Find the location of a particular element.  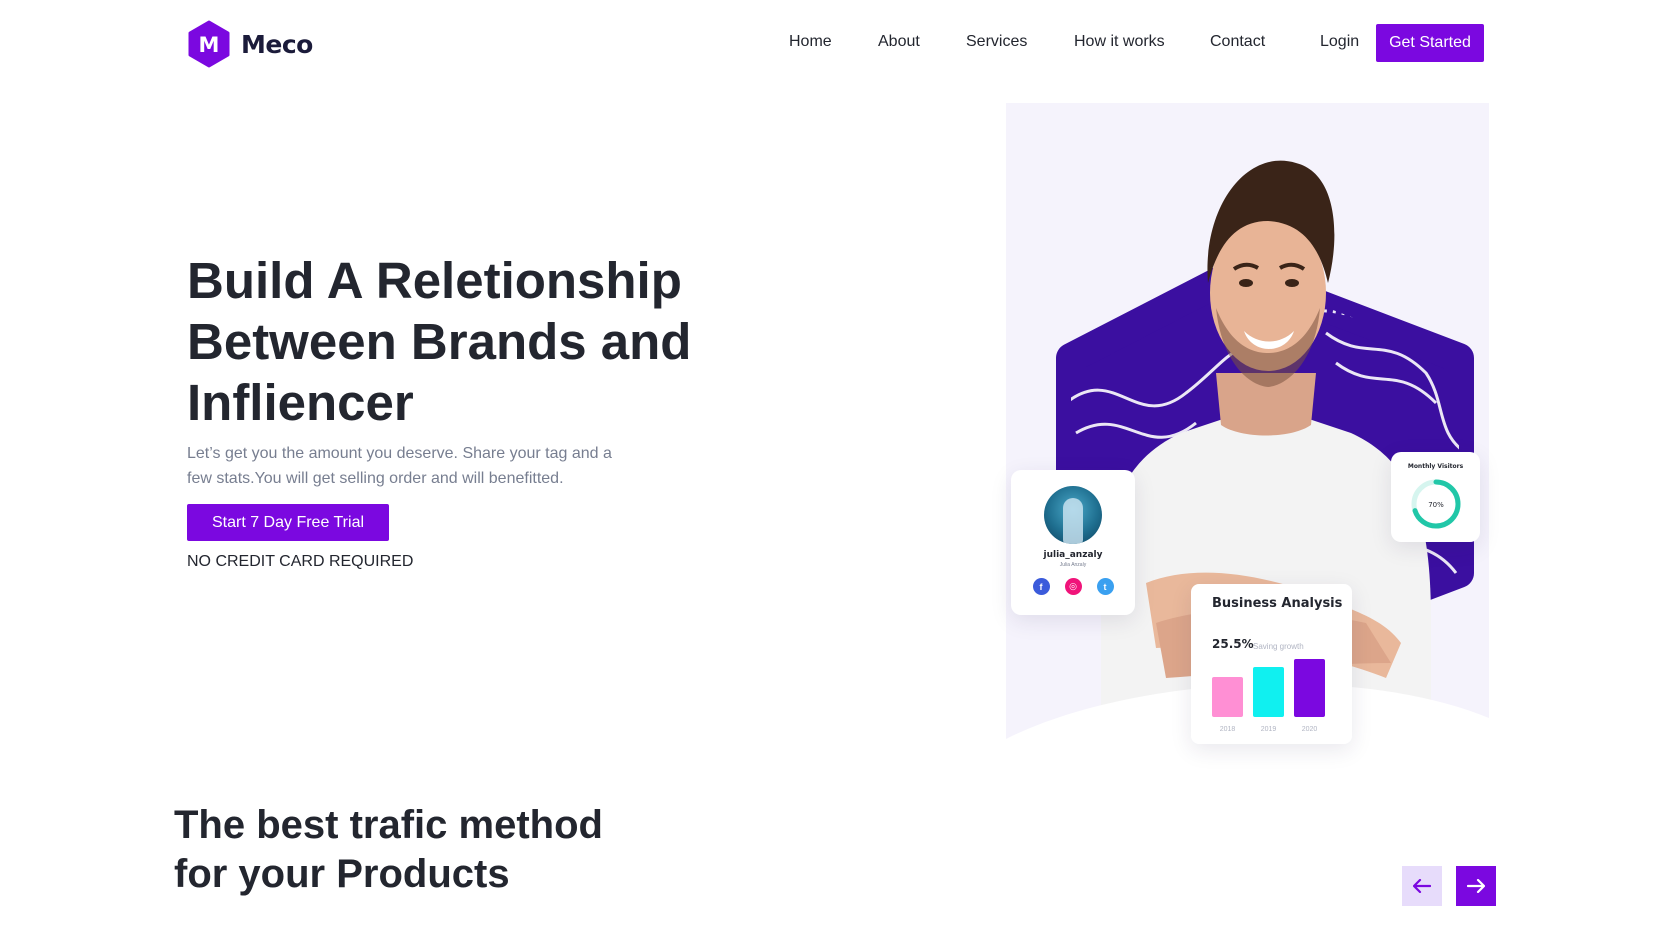

monthly-visitors-card: Monthly Visitors 70% is located at coordinates (1435, 497).